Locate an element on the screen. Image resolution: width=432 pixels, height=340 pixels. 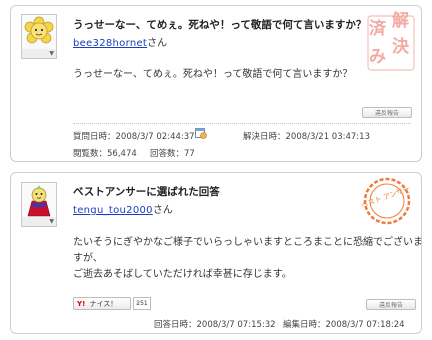
question-body: うっせーなー、てめぇ。死ねや！って敬語で何て言いますか？ is located at coordinates (213, 74).